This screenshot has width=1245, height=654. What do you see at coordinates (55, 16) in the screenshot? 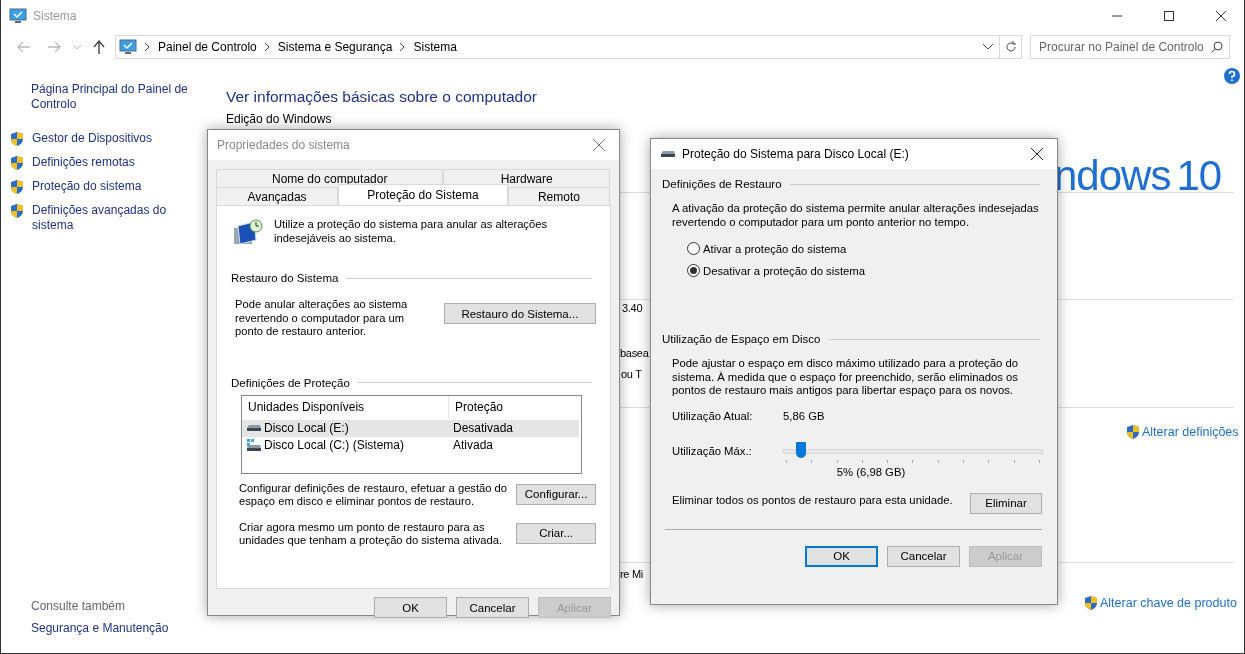
I see `window-title: Sistema` at bounding box center [55, 16].